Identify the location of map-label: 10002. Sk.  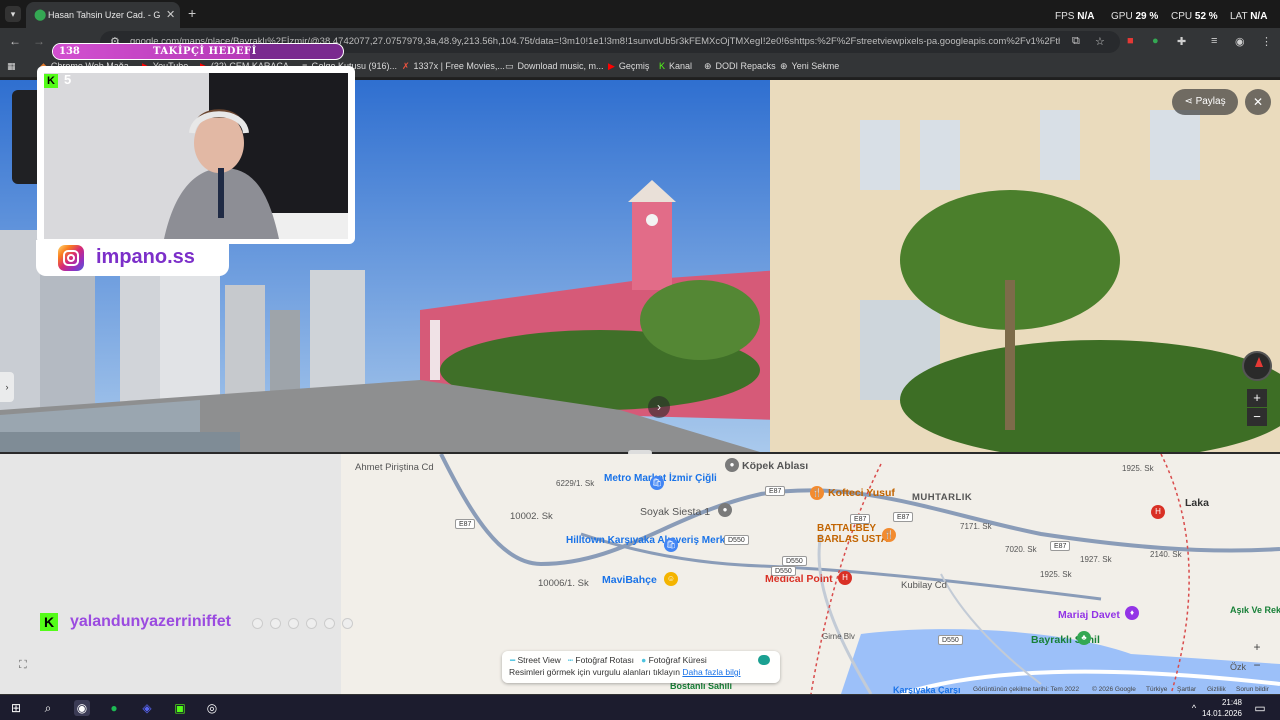
(531, 516).